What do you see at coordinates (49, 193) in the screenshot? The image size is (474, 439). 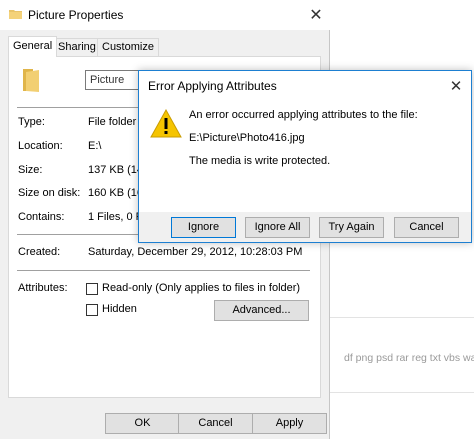 I see `size-on-disk-label: Size on disk:` at bounding box center [49, 193].